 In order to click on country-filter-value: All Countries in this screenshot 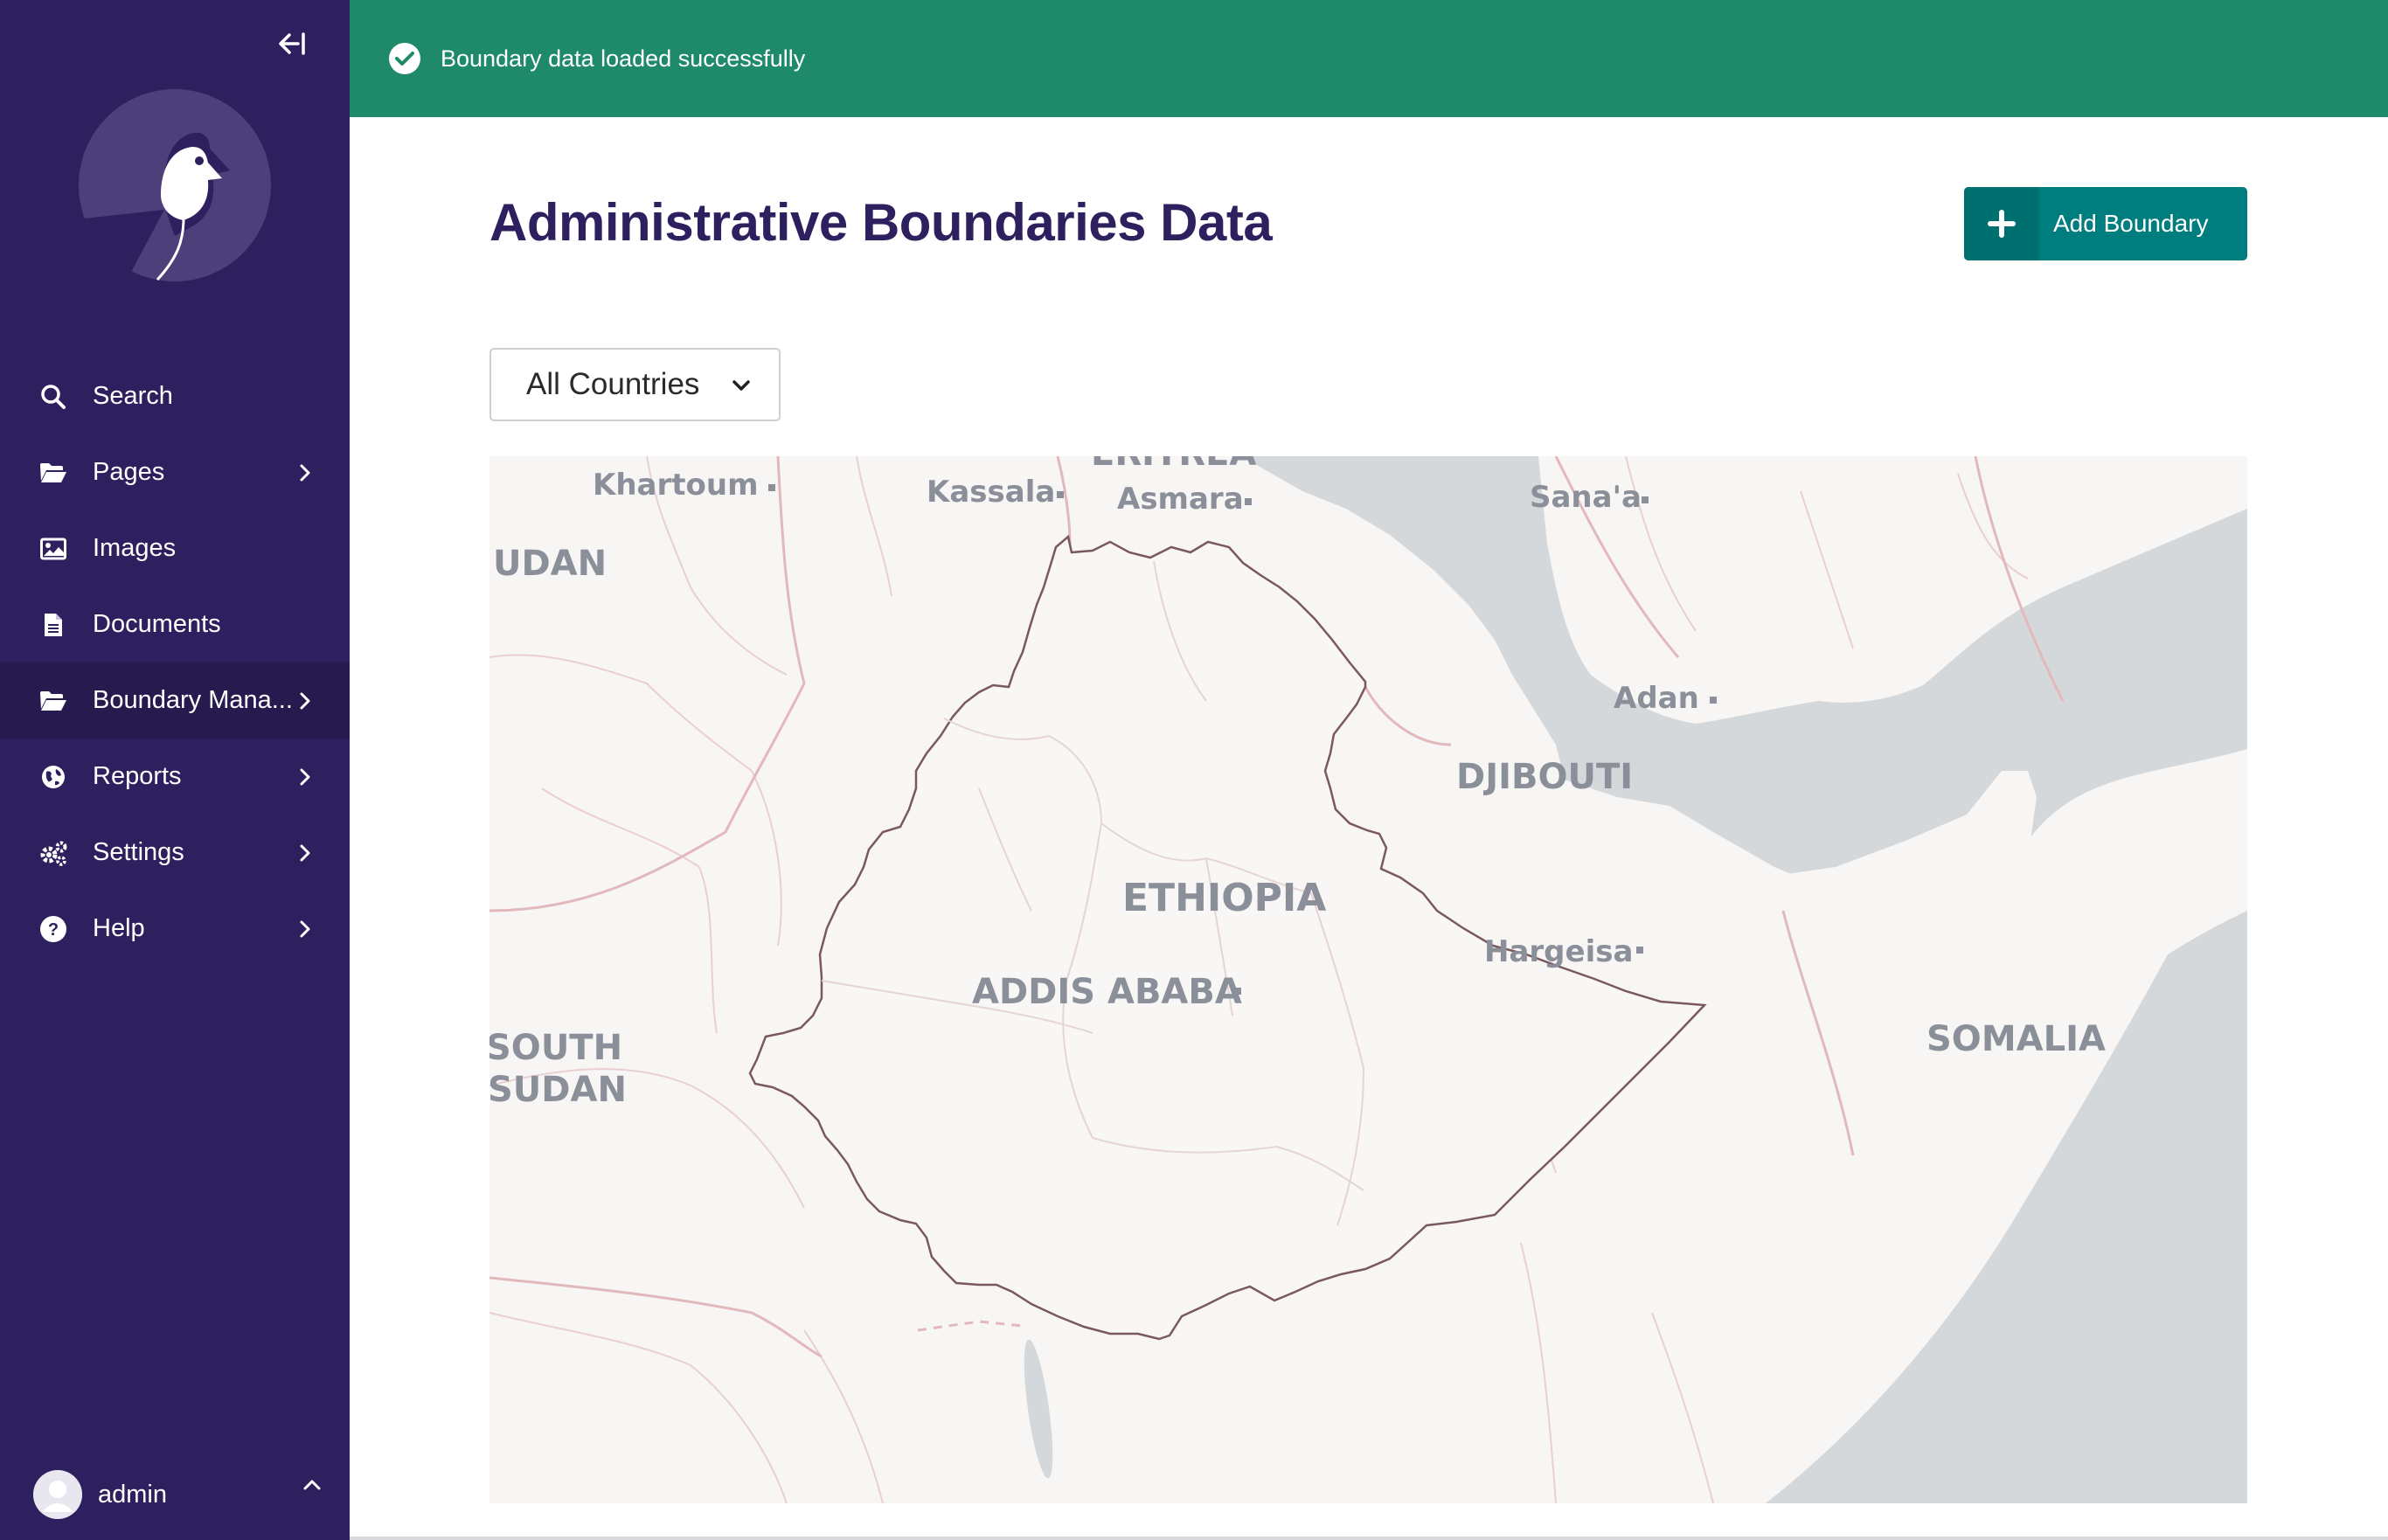, I will do `click(613, 384)`.